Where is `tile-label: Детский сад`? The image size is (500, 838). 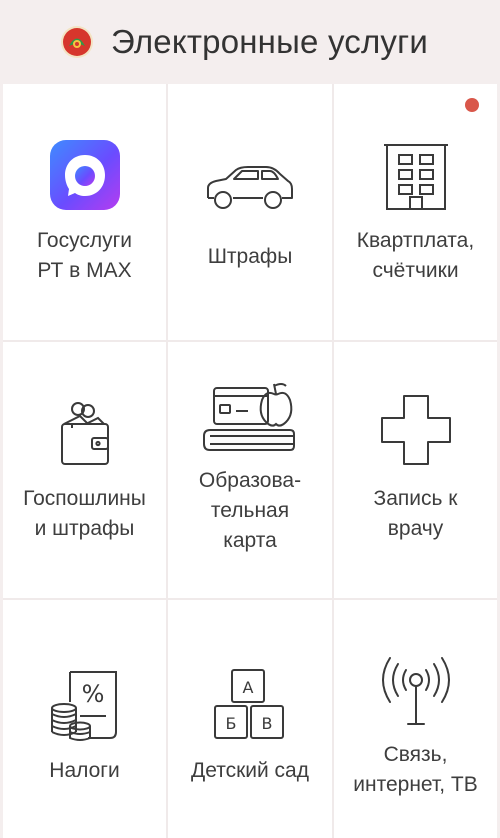
tile-label: Детский сад is located at coordinates (249, 770).